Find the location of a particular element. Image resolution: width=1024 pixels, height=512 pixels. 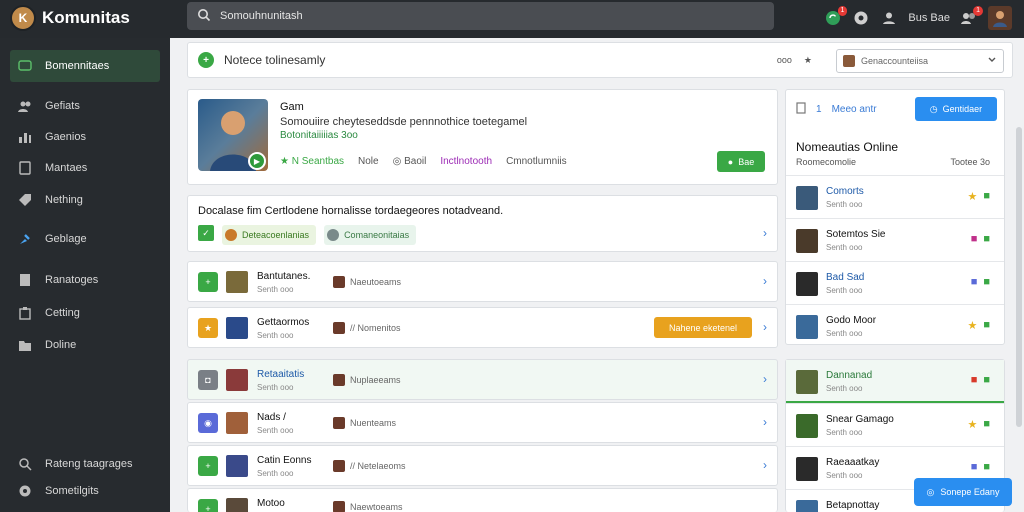

table-row: ◉ Nads / Senth ooo Nuenteams › is located at coordinates (482, 422).